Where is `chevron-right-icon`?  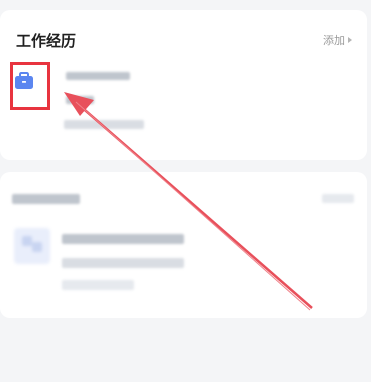 chevron-right-icon is located at coordinates (350, 40).